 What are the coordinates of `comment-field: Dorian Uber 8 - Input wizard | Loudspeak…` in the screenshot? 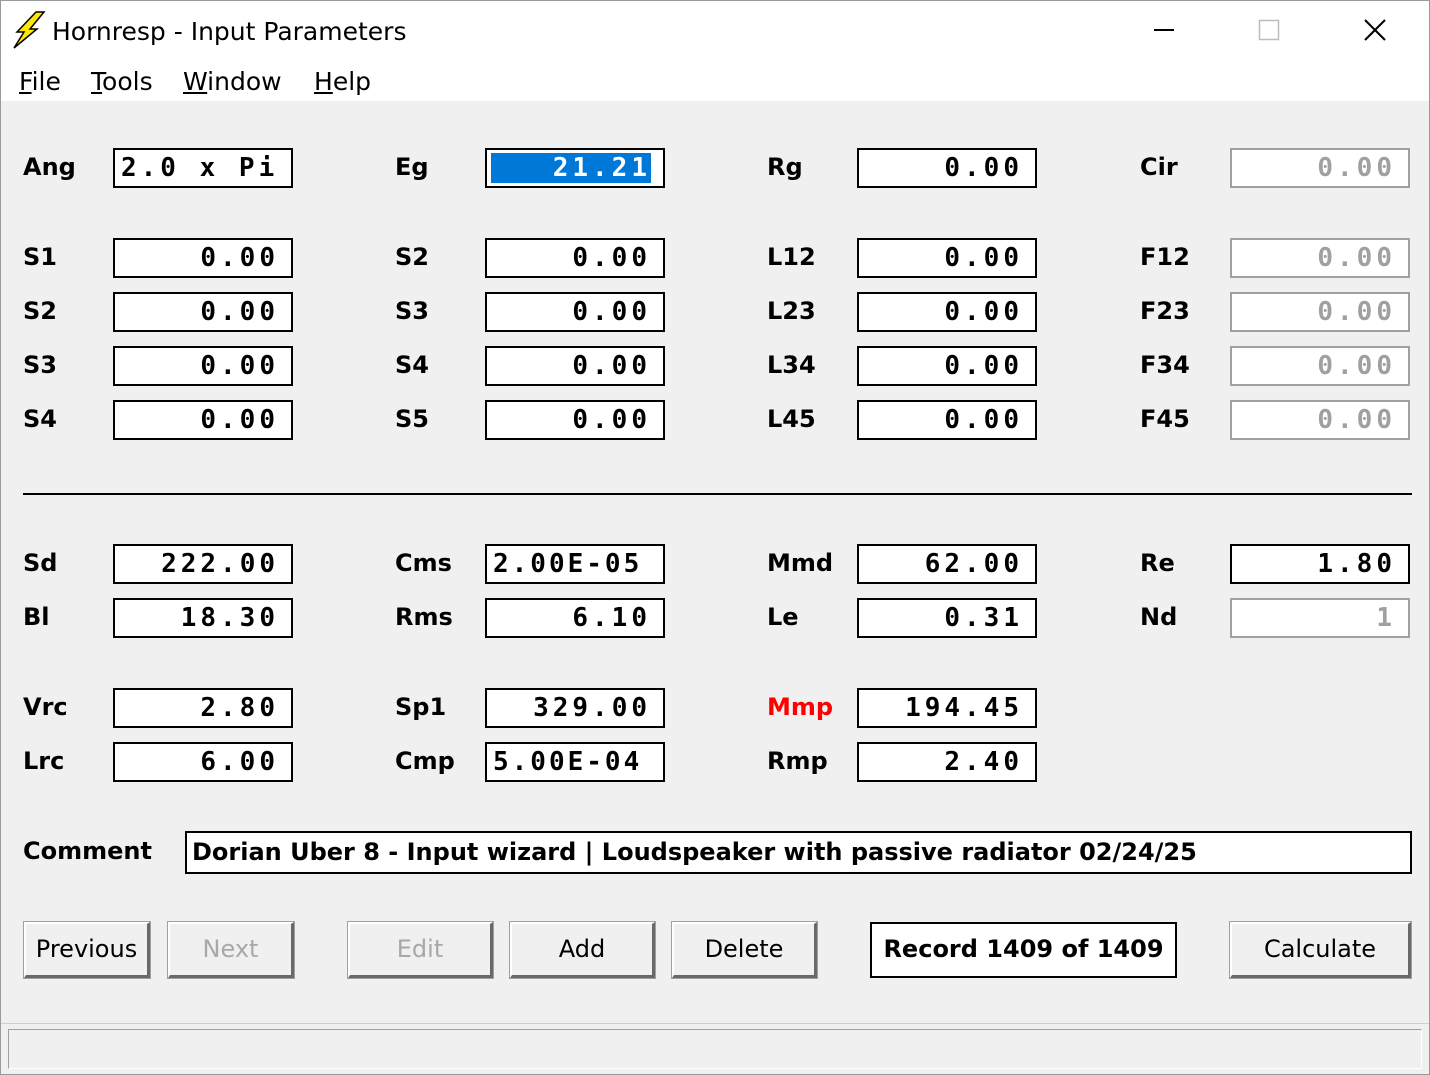 It's located at (798, 852).